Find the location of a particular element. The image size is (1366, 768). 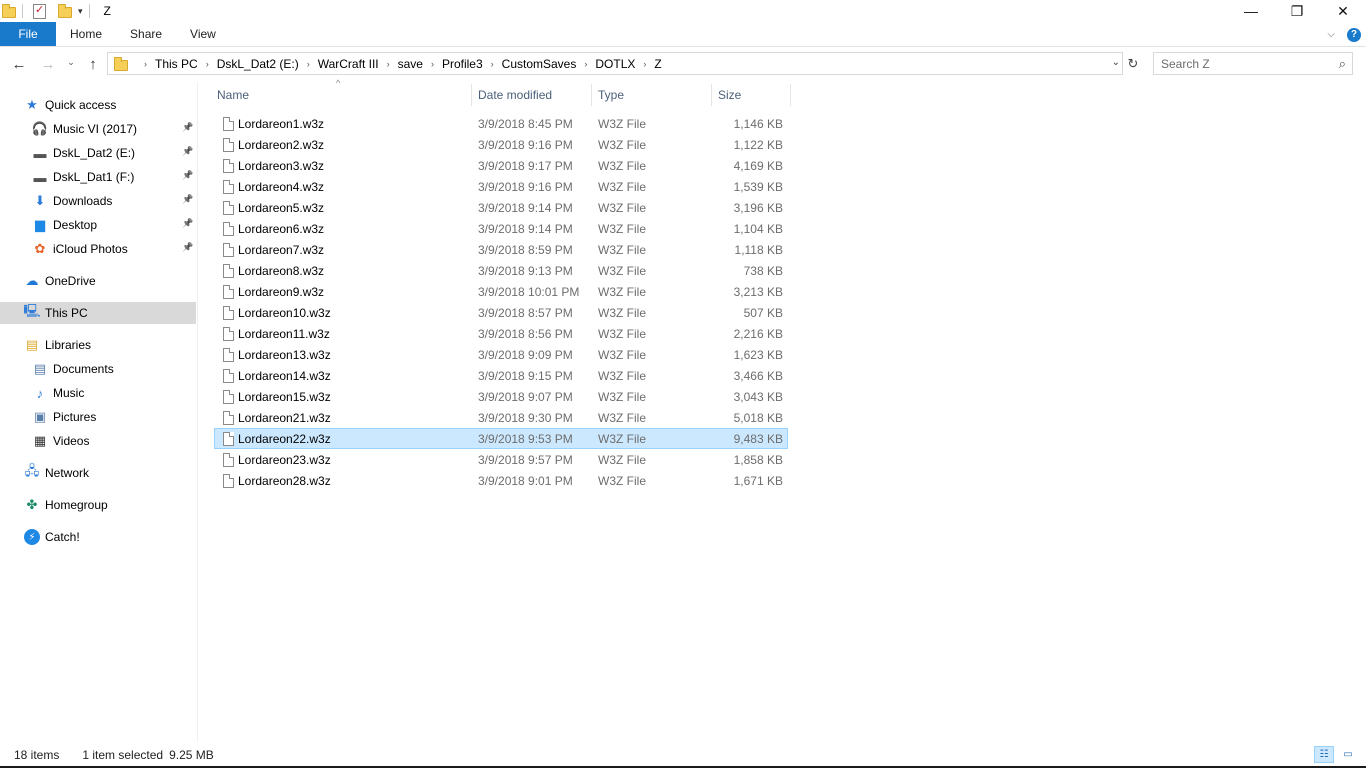

sidebar-item-icloud-photos: ✿ iCloud Photos 📌 is located at coordinates (98, 249).